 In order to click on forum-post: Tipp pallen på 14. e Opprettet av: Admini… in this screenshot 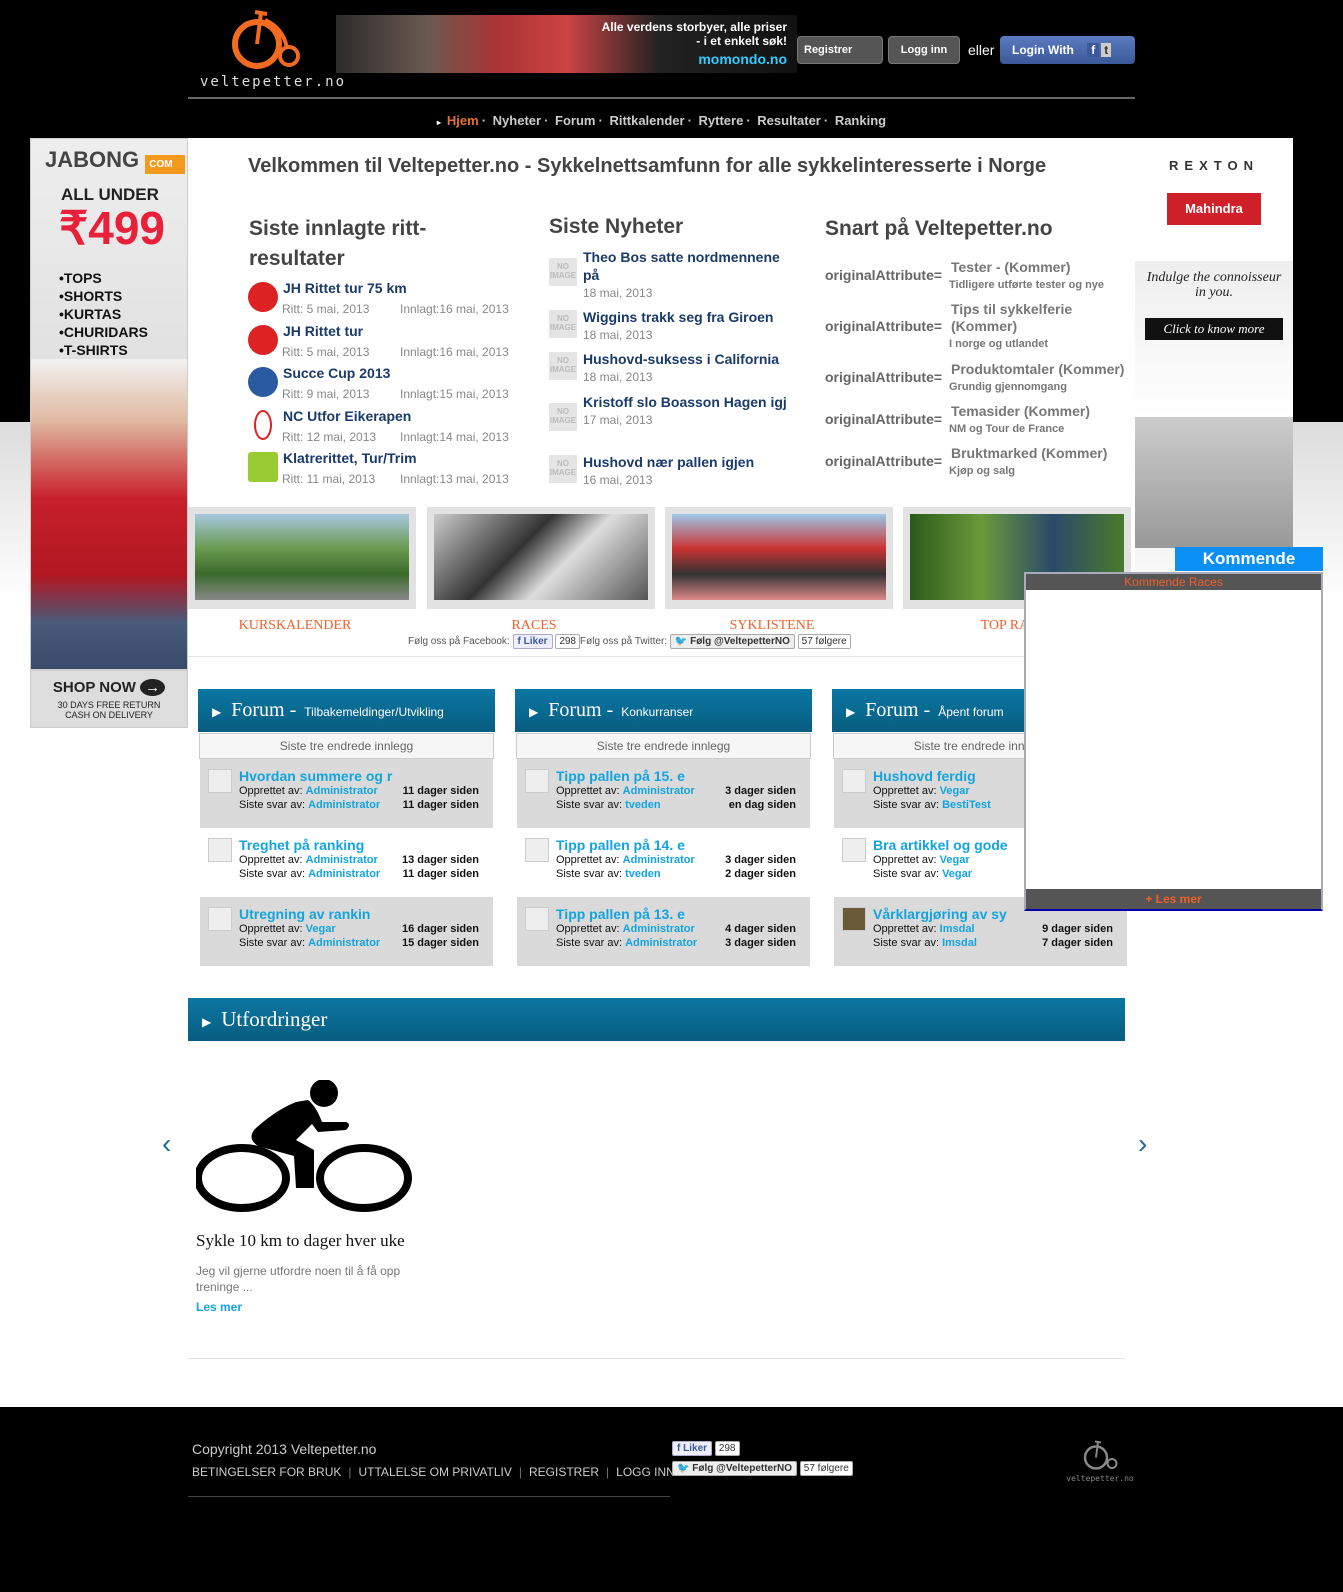, I will do `click(663, 862)`.